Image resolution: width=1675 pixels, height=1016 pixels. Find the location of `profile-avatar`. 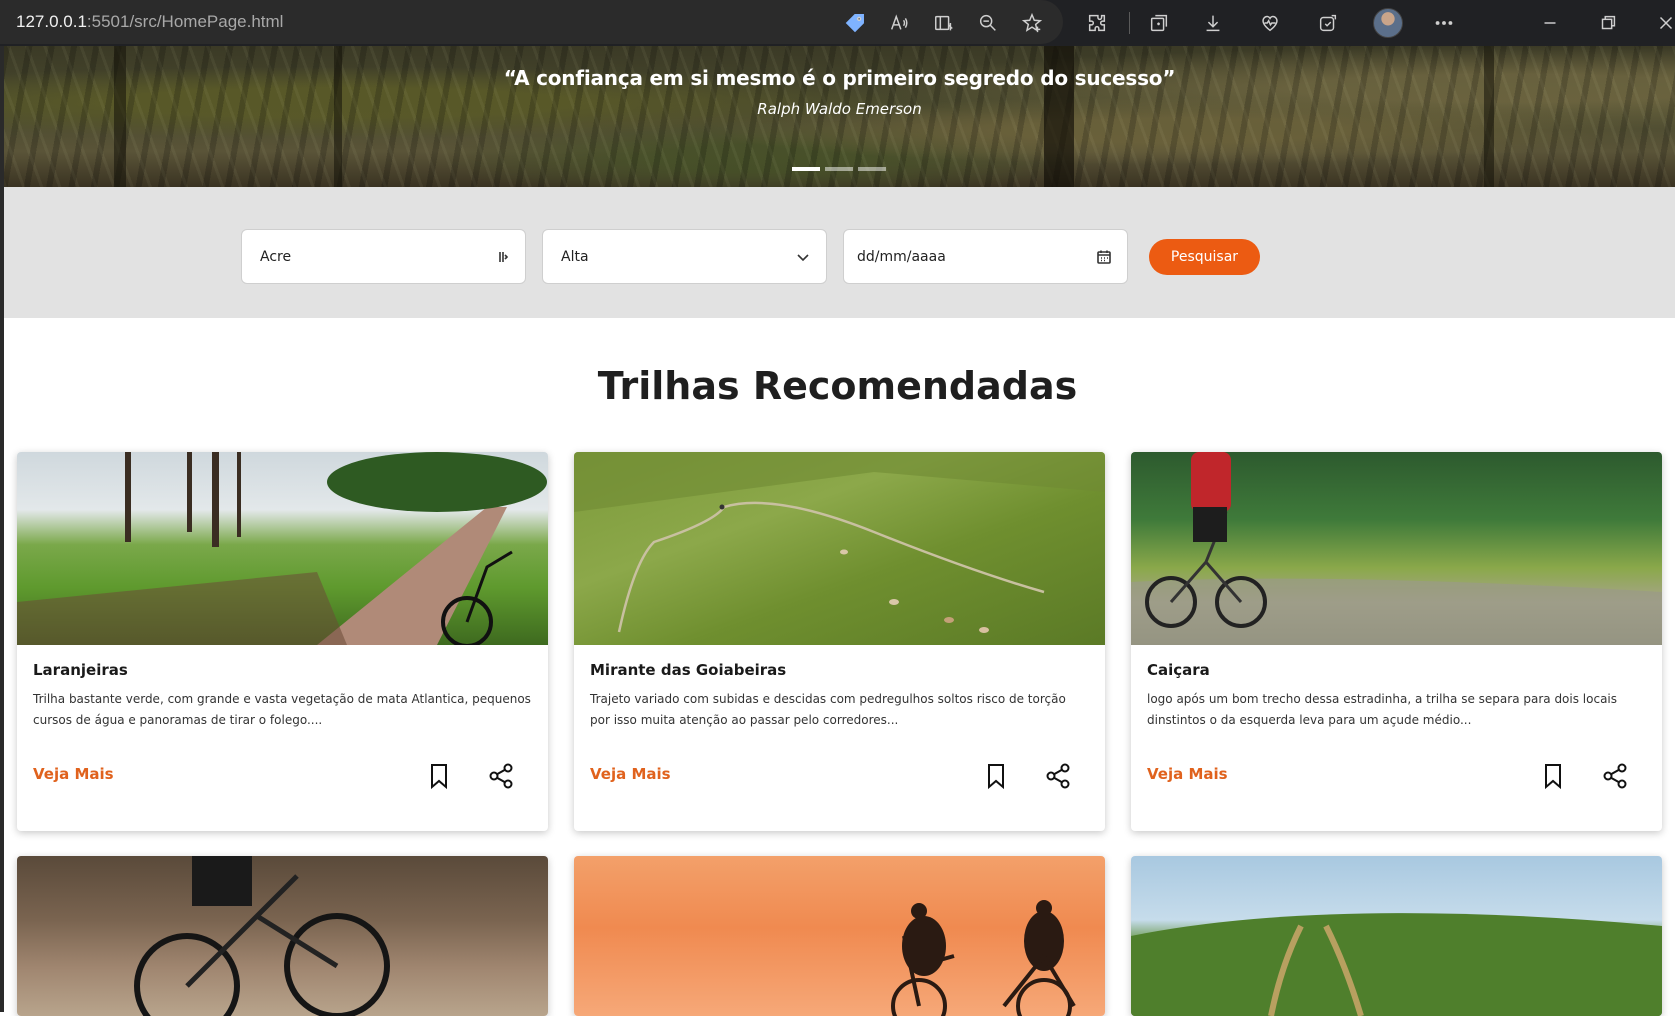

profile-avatar is located at coordinates (1388, 23).